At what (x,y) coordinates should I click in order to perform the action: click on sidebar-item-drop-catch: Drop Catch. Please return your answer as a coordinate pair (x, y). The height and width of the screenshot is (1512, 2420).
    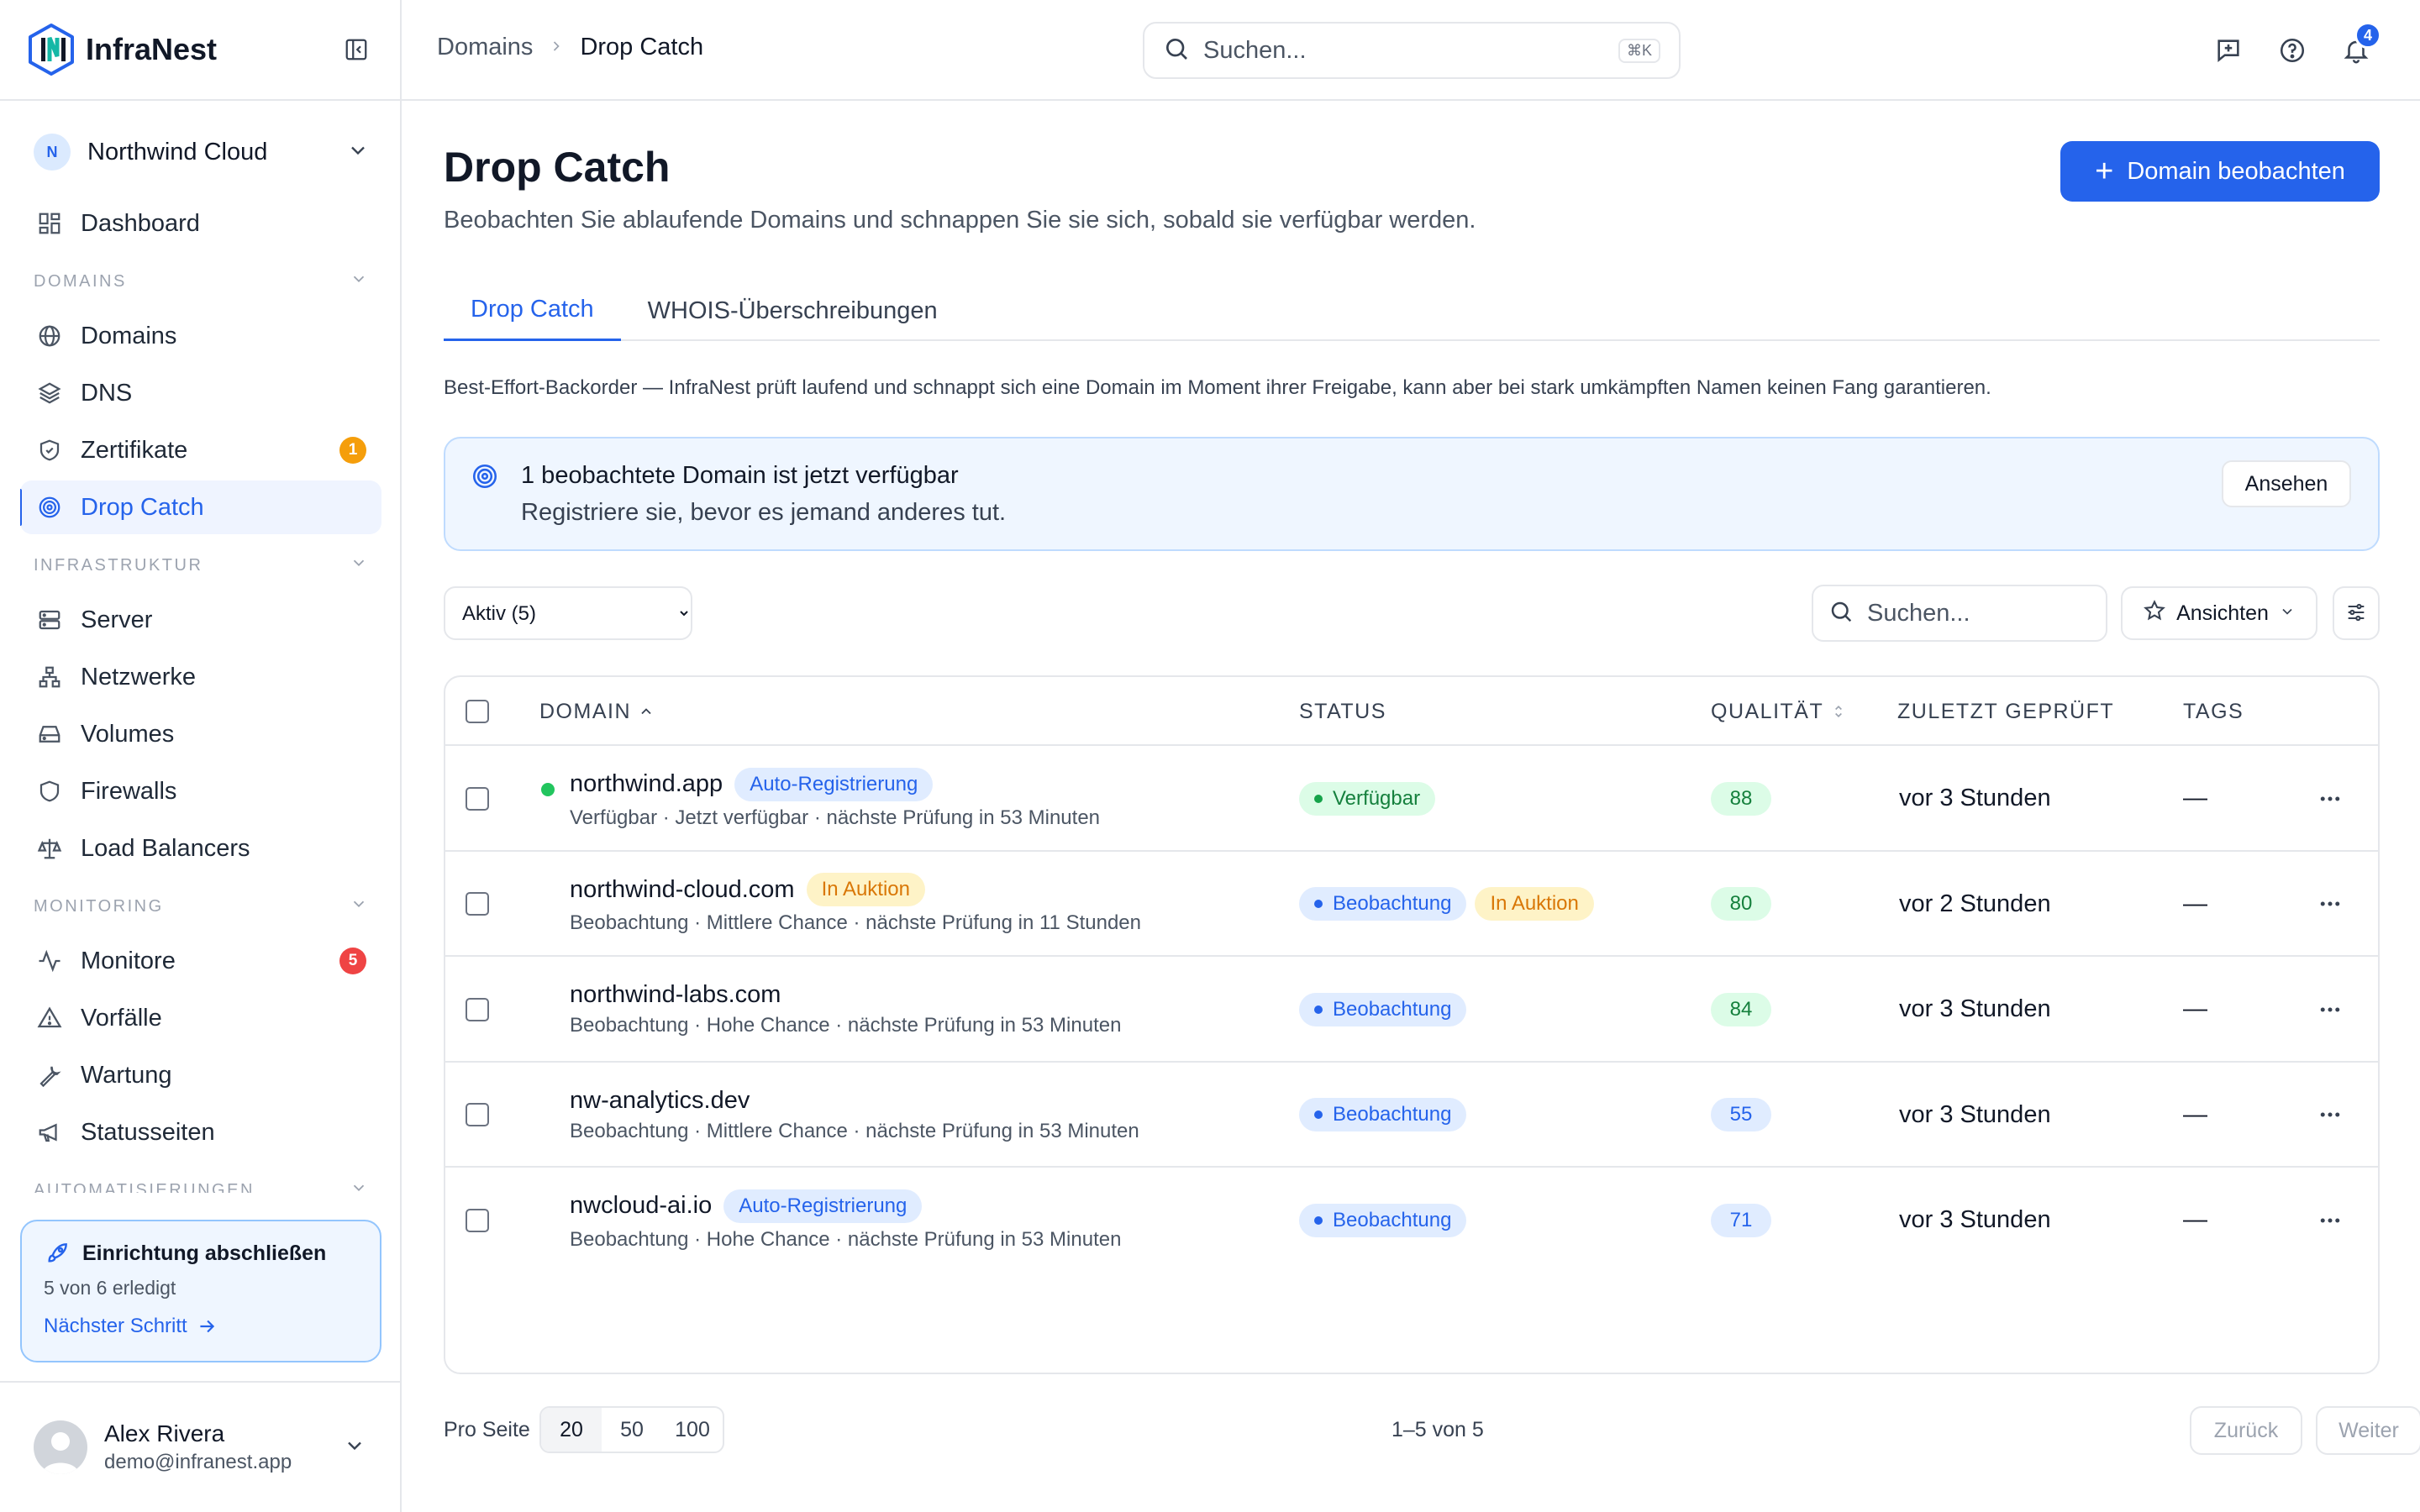
    Looking at the image, I should click on (200, 507).